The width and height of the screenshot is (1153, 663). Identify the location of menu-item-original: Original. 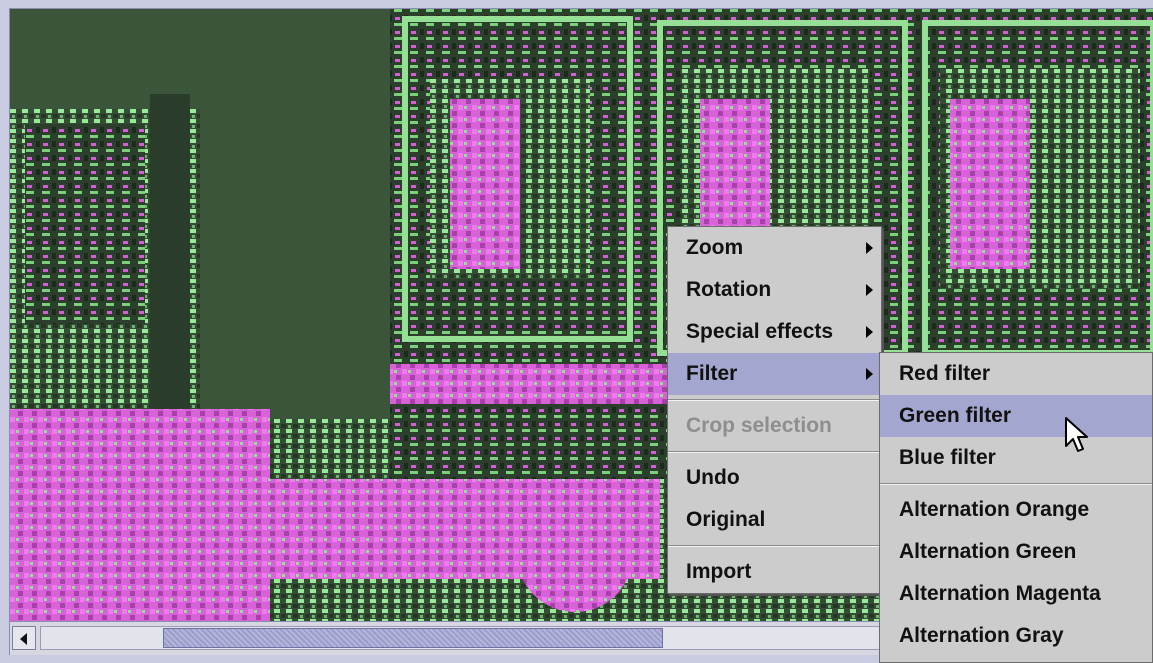
(774, 520).